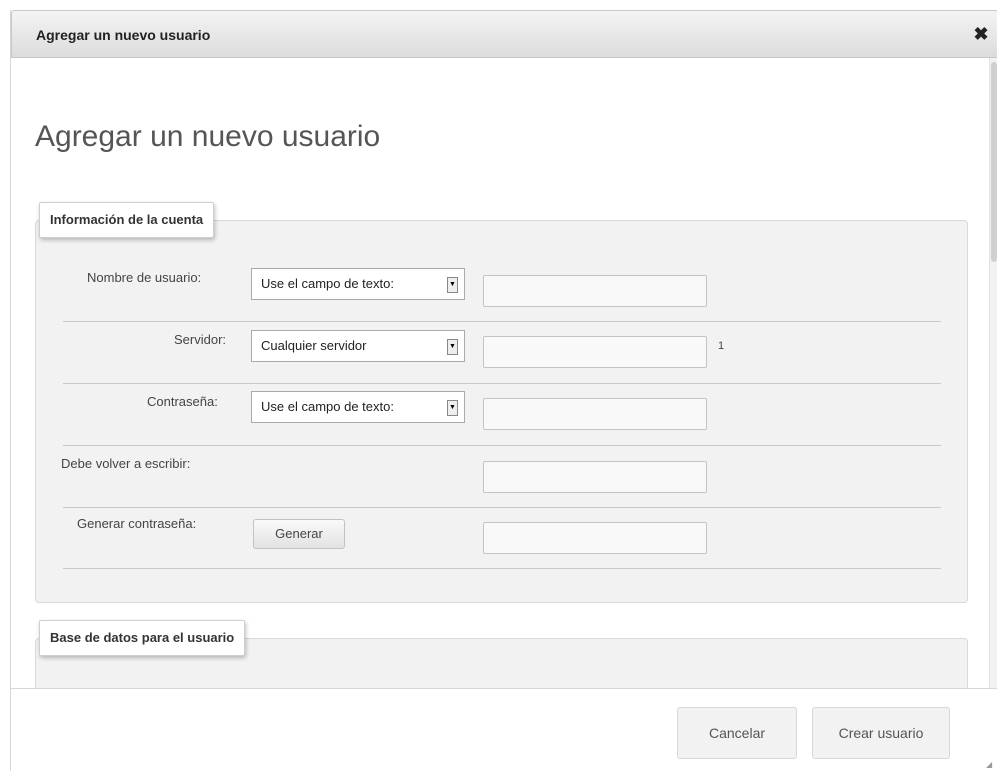 The image size is (997, 772). What do you see at coordinates (504, 34) in the screenshot?
I see `dialog-titlebar: Agregar un nuevo usuario ✖` at bounding box center [504, 34].